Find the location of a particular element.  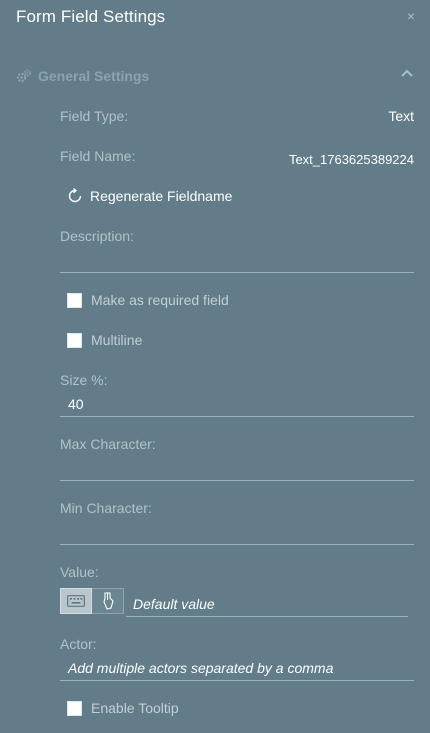

min-character-underline is located at coordinates (237, 544).